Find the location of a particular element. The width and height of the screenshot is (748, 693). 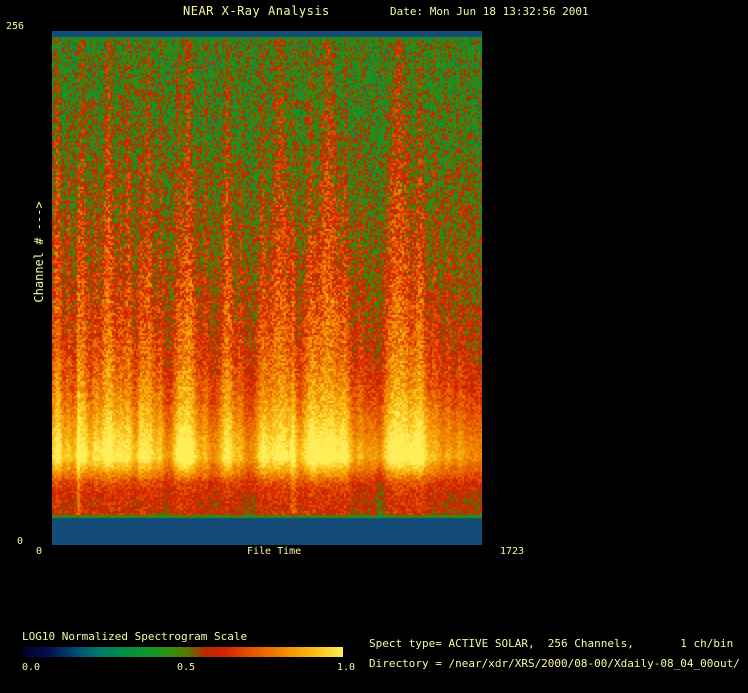

page-title: NEAR X-Ray Analysis is located at coordinates (256, 11).